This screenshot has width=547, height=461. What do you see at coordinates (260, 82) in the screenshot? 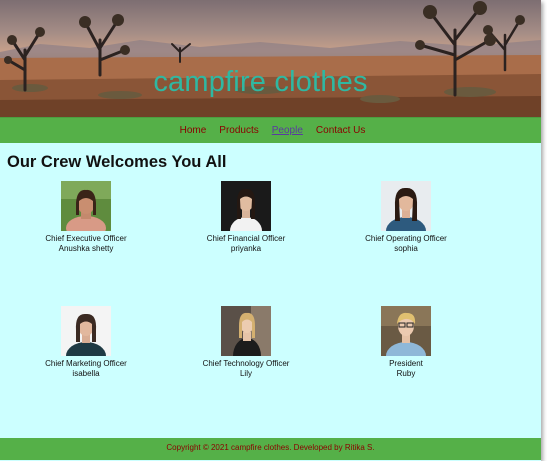
I see `brand-title: campfire clothes` at bounding box center [260, 82].